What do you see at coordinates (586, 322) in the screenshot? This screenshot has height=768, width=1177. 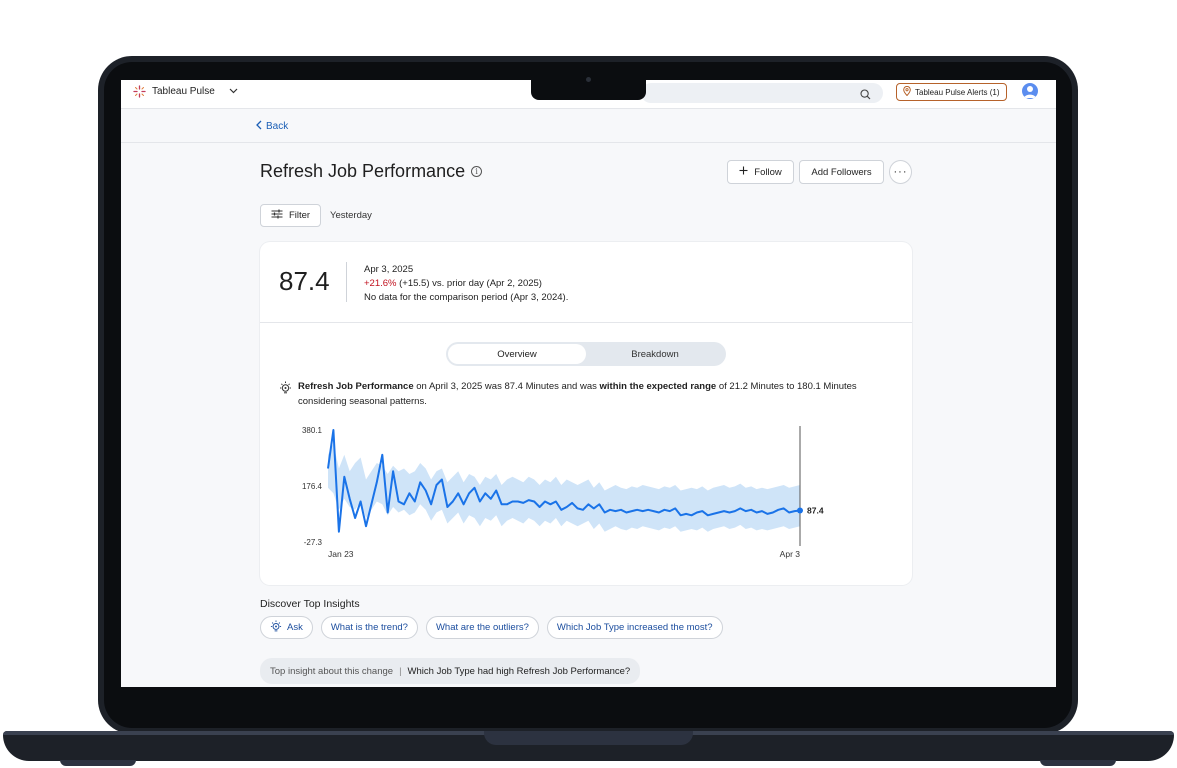 I see `card-divider` at bounding box center [586, 322].